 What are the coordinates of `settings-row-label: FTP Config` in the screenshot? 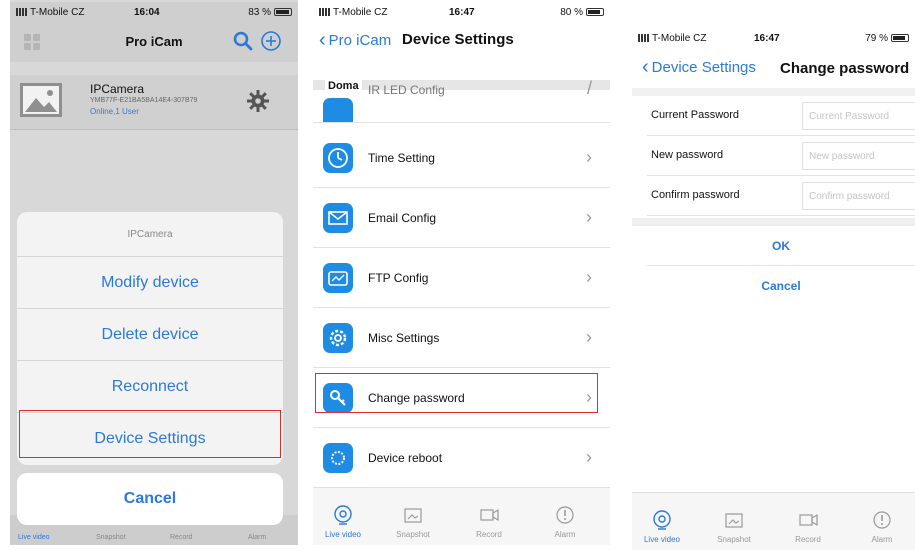 It's located at (398, 277).